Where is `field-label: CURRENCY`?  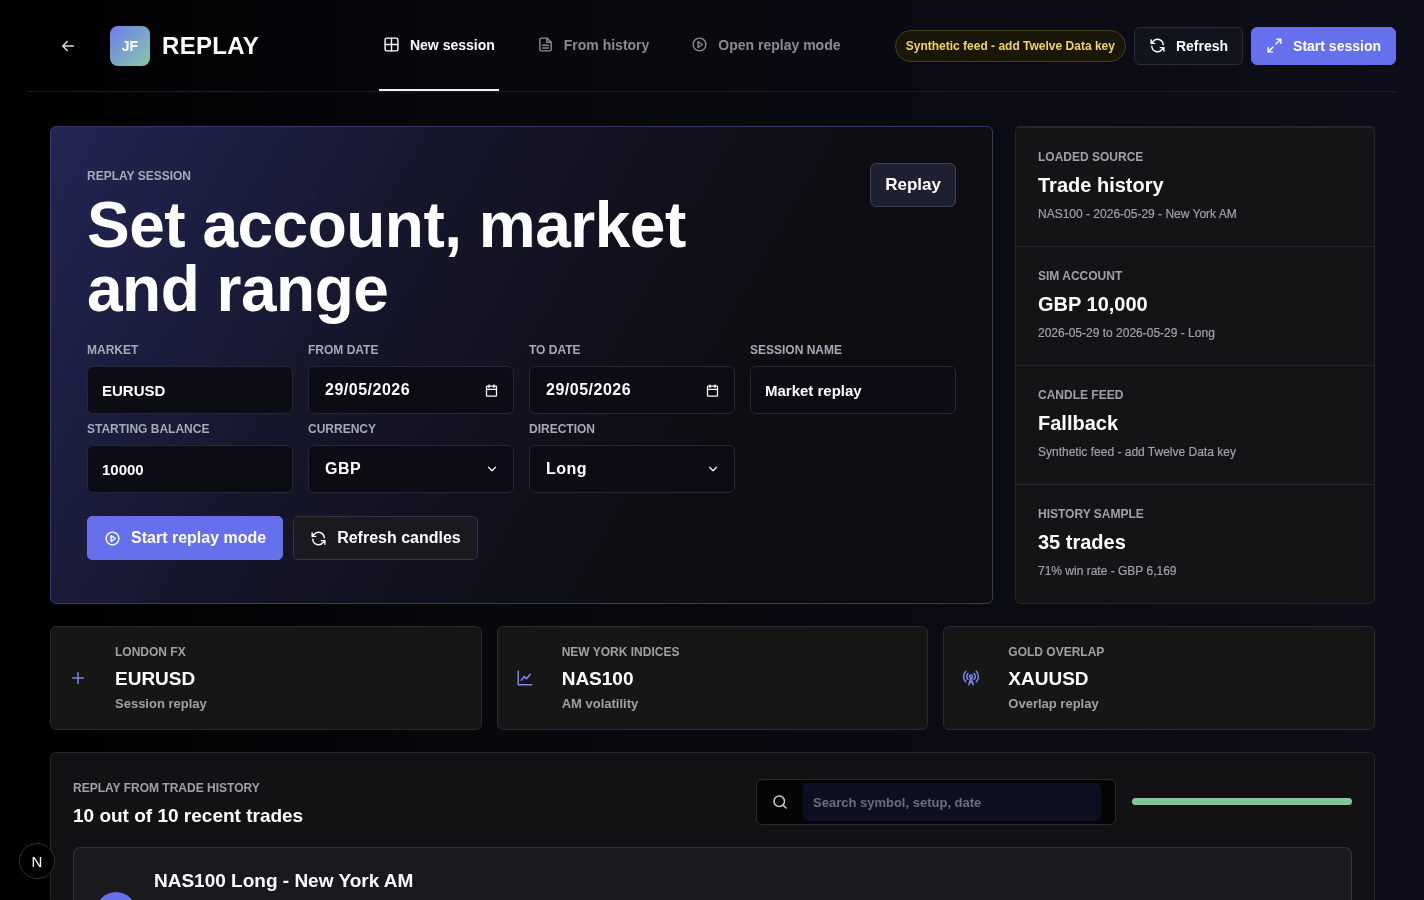
field-label: CURRENCY is located at coordinates (342, 429).